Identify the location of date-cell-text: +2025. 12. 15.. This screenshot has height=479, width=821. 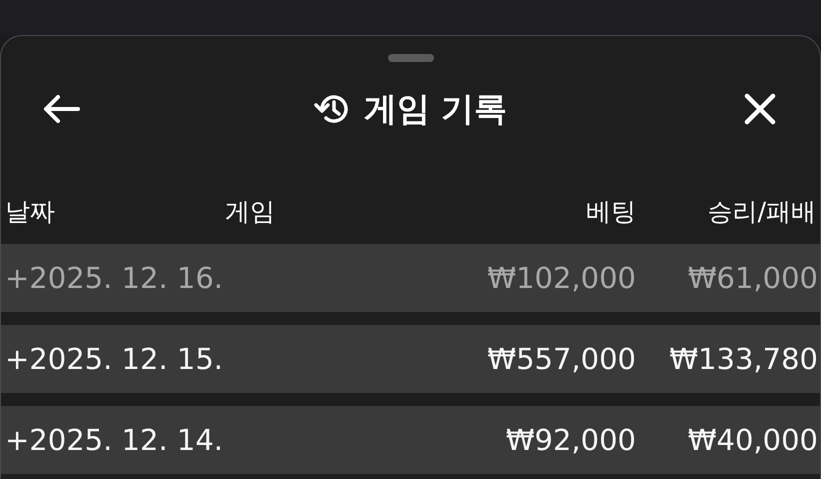
(114, 359).